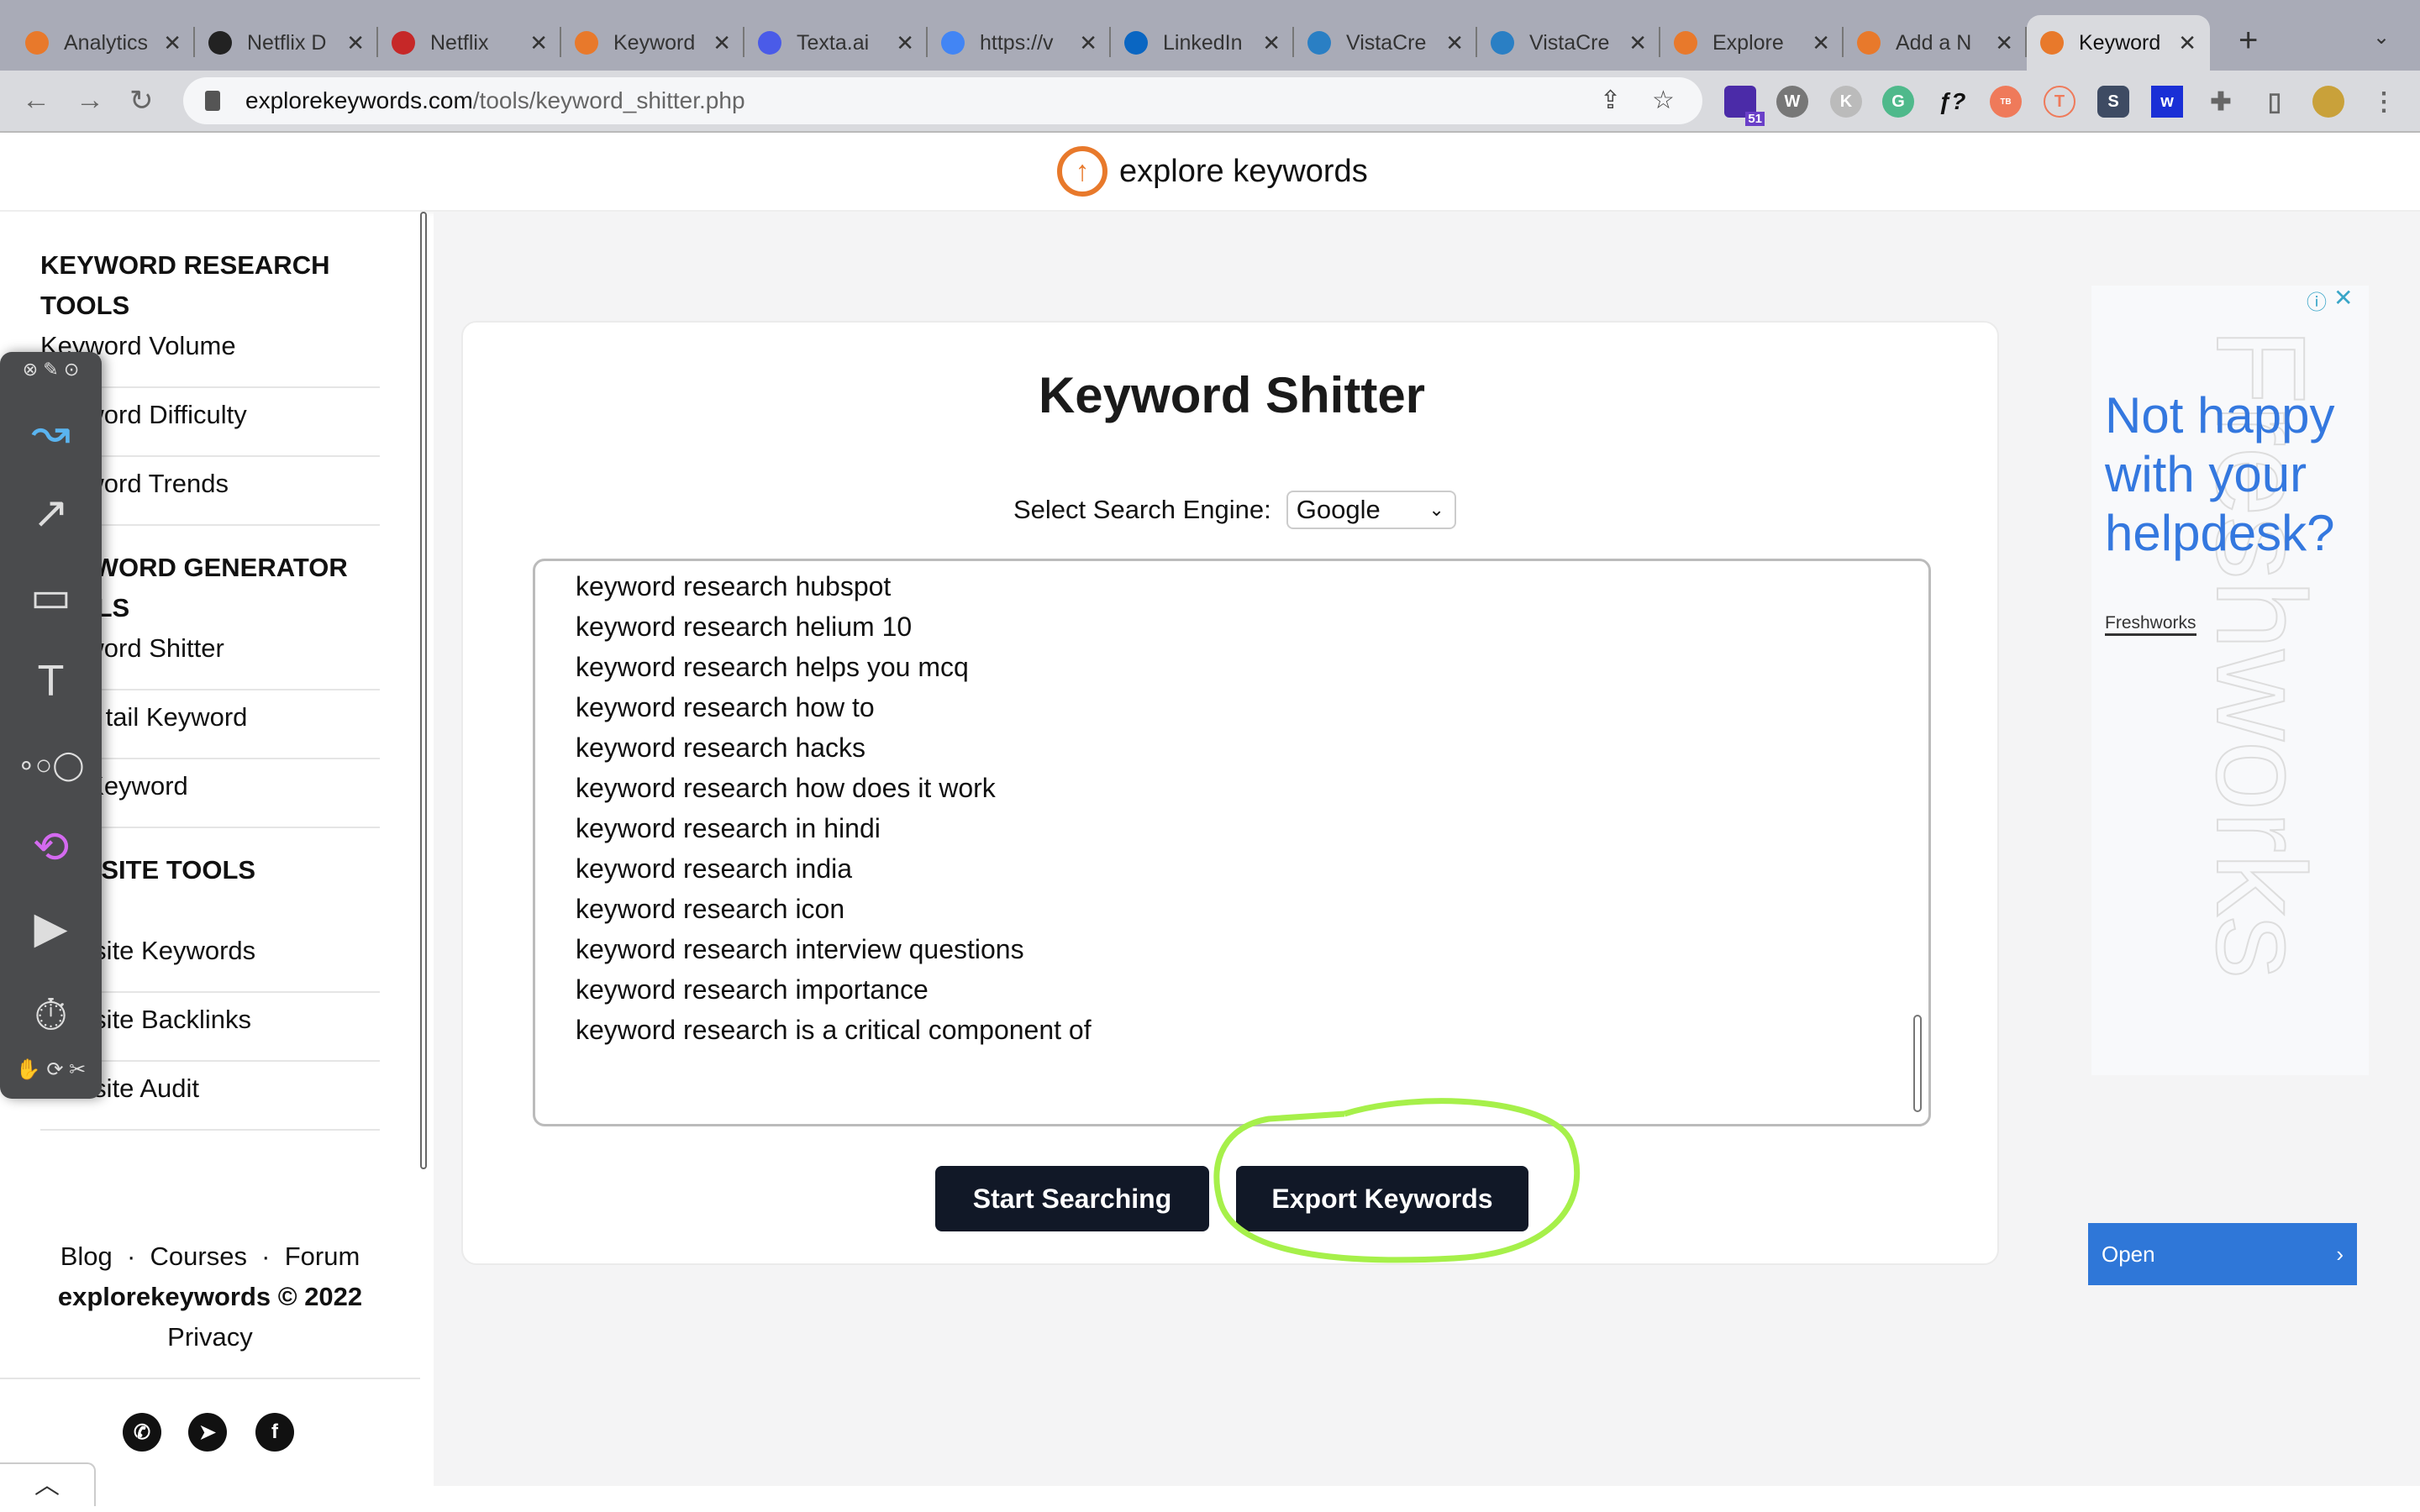 The image size is (2420, 1512). I want to click on footer-links: Blog · Courses · Forum, so click(210, 1256).